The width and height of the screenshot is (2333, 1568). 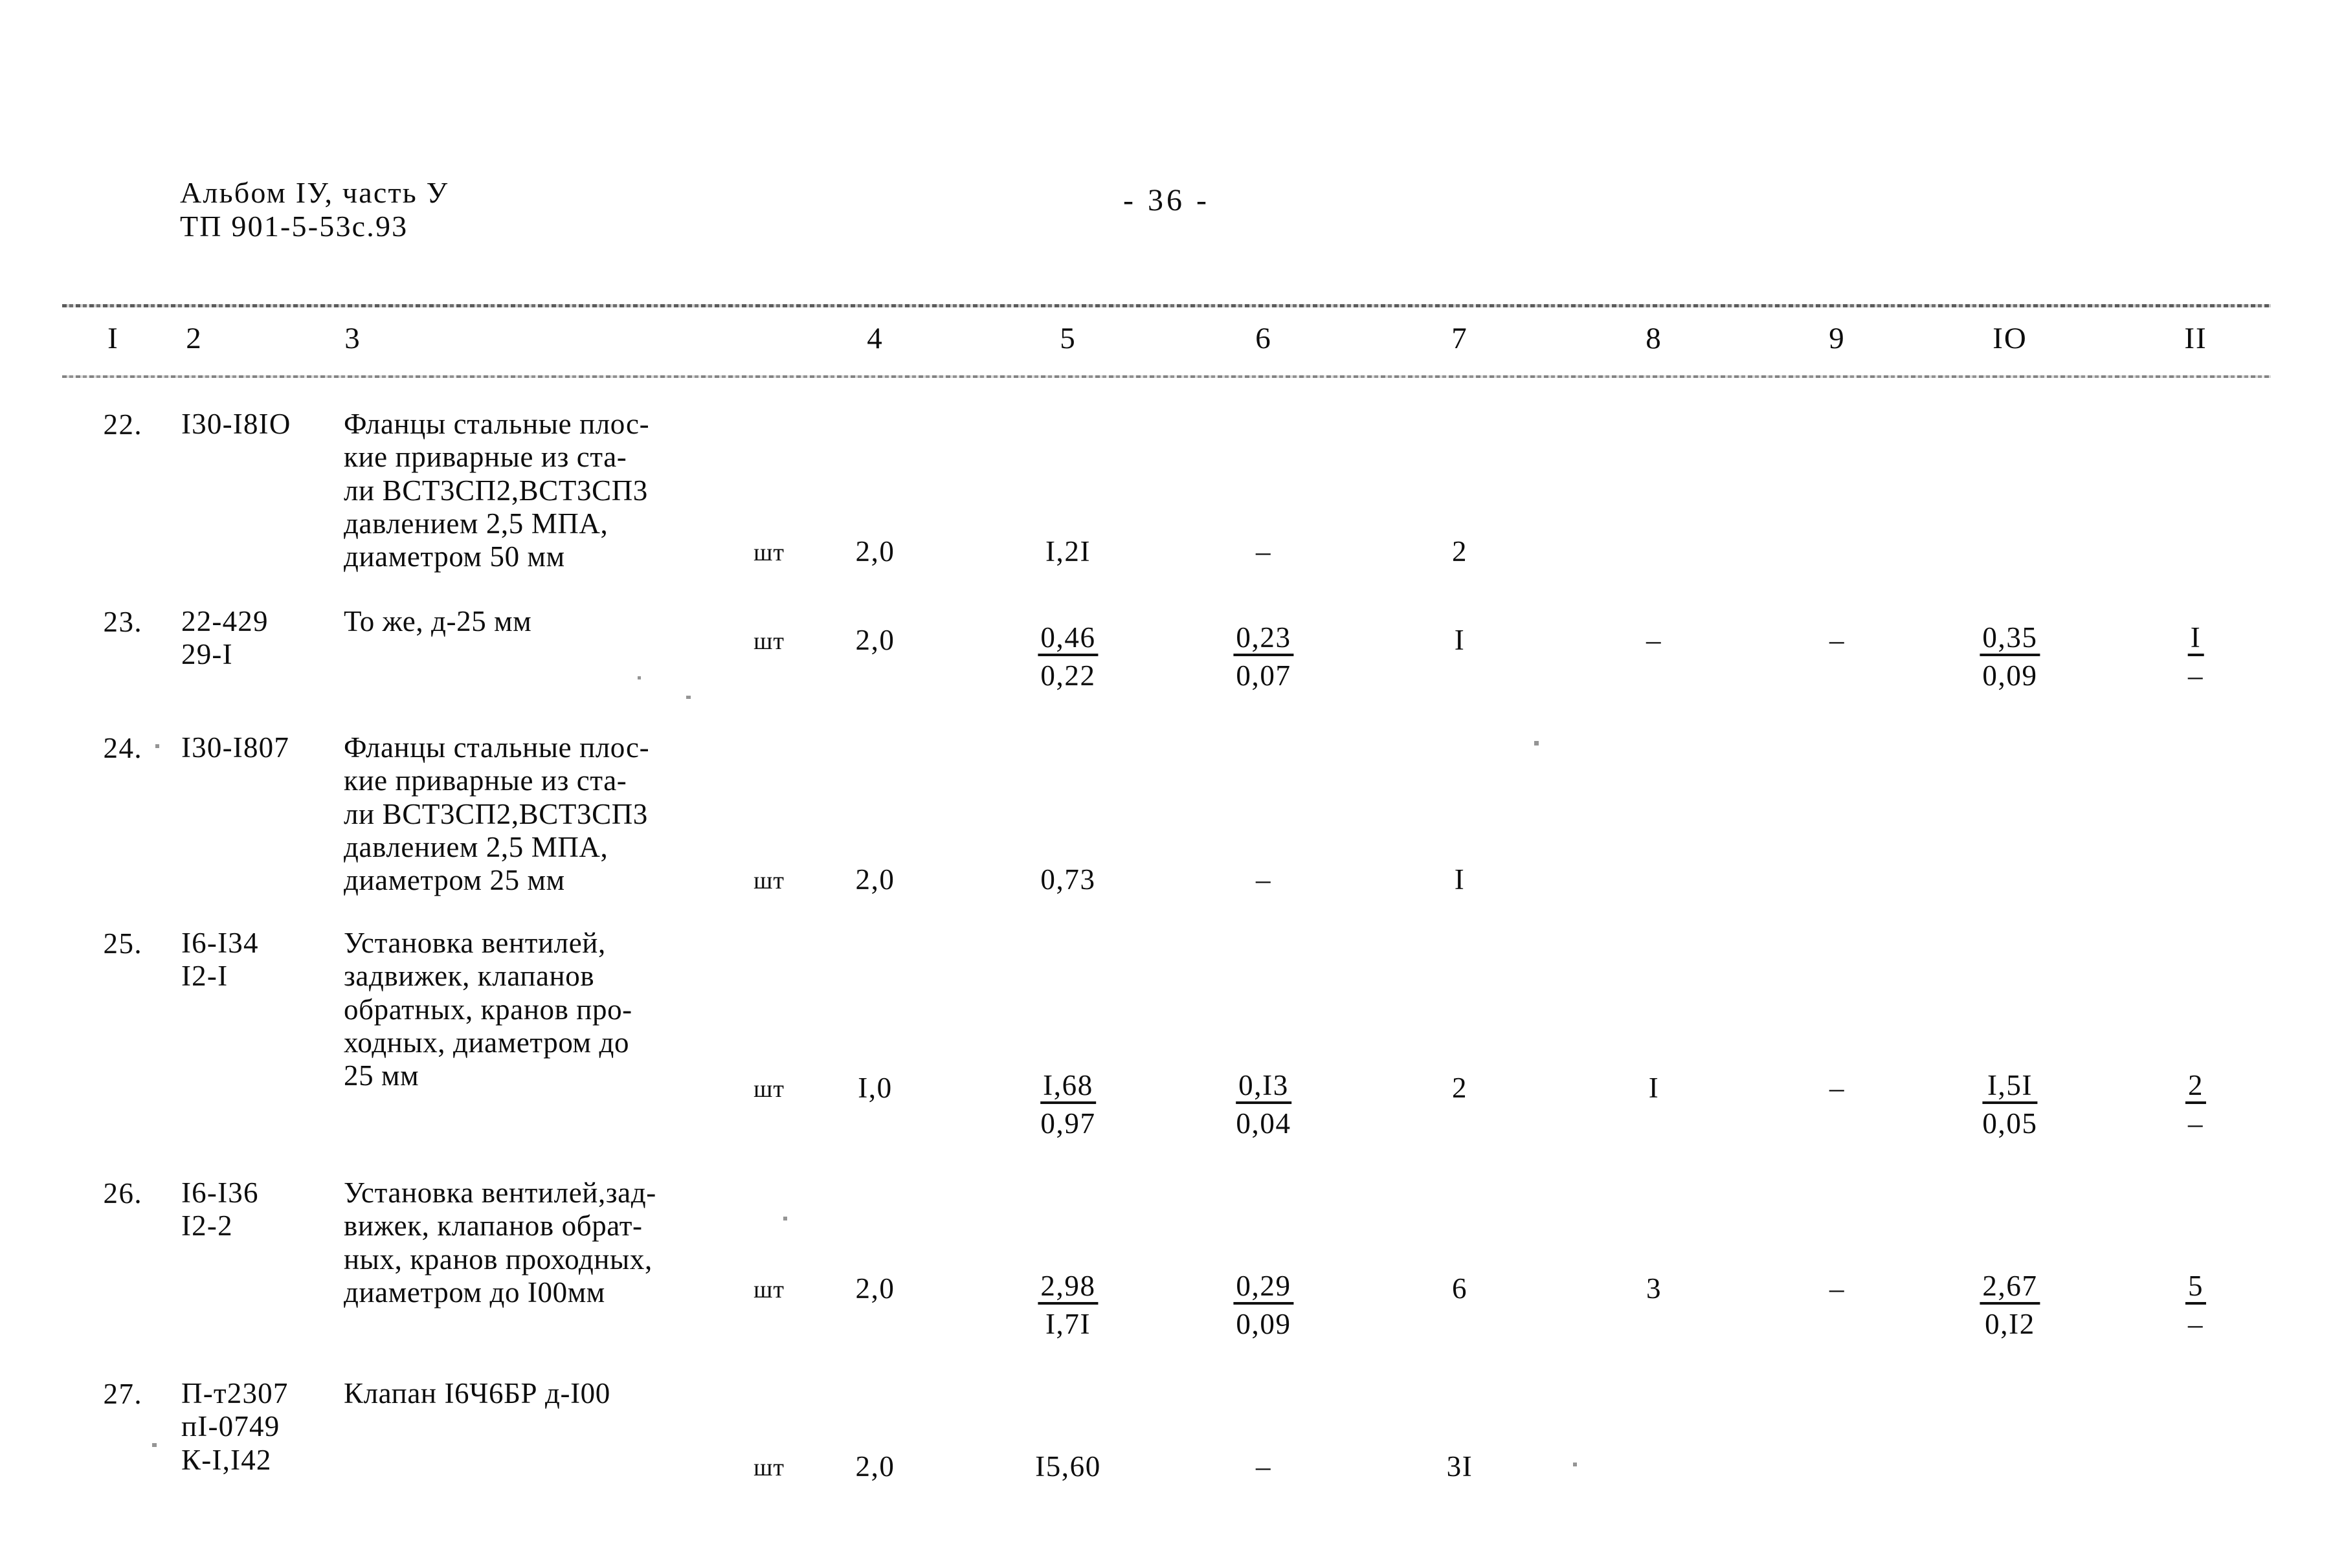 I want to click on row-cell-col11: 2–, so click(x=2196, y=1105).